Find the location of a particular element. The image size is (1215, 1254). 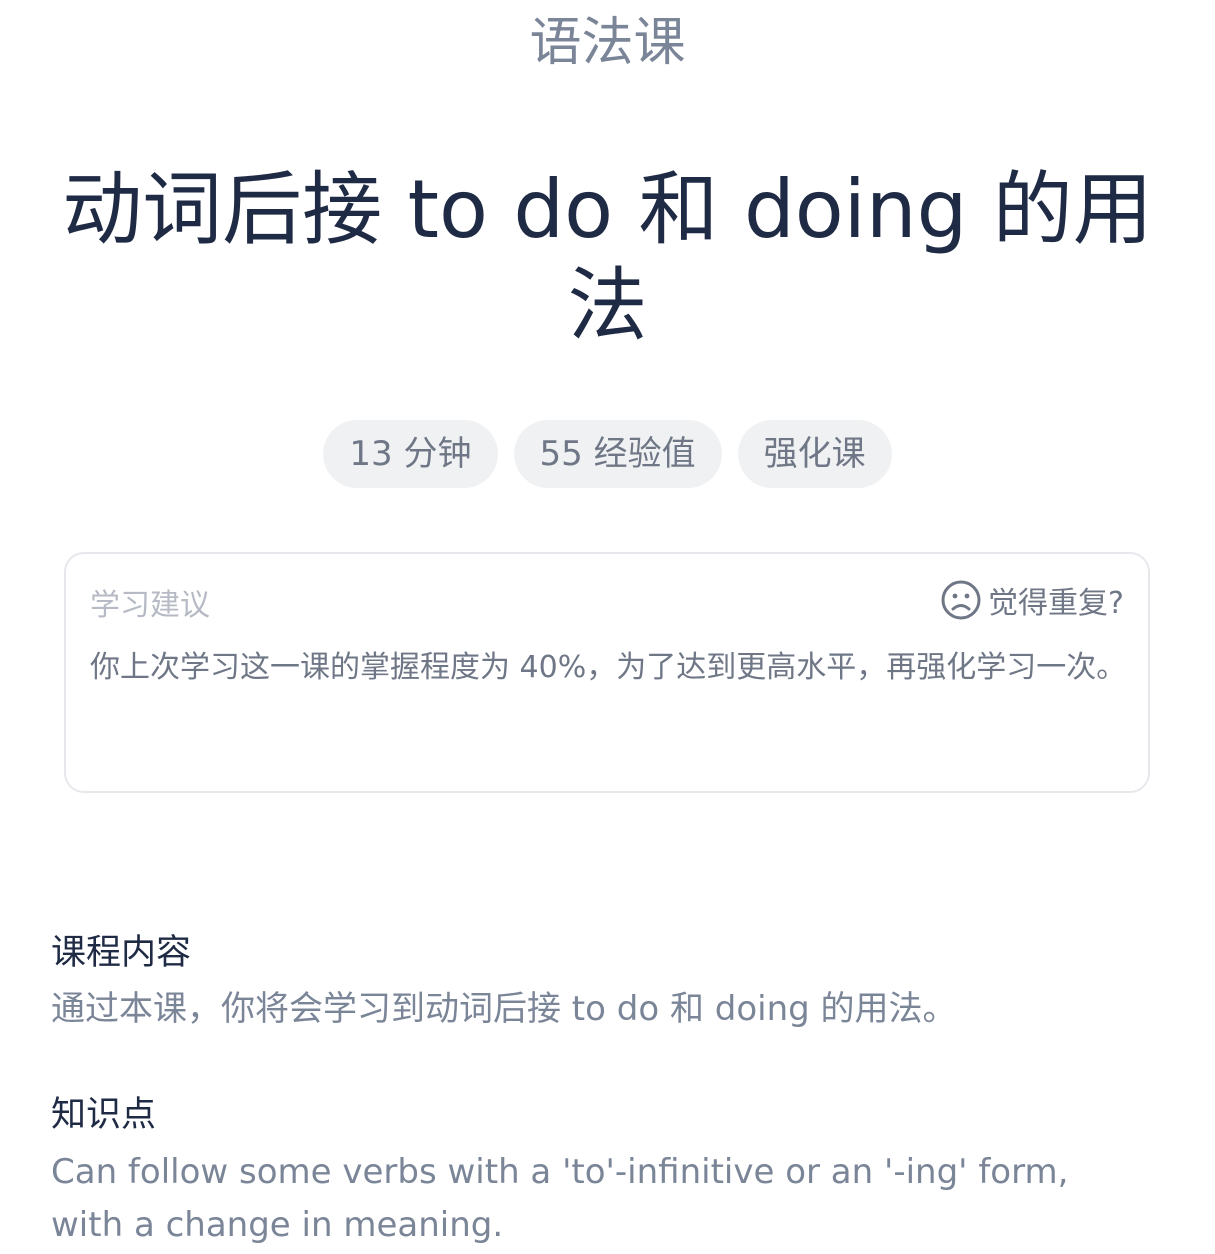

feels-repetitive-label: 觉得重复? is located at coordinates (1056, 603).